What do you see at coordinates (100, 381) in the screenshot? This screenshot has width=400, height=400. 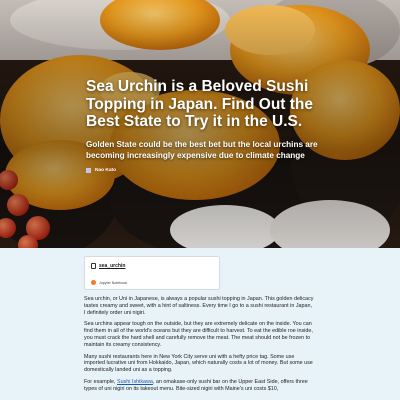 I see `paragraph-text: For example,` at bounding box center [100, 381].